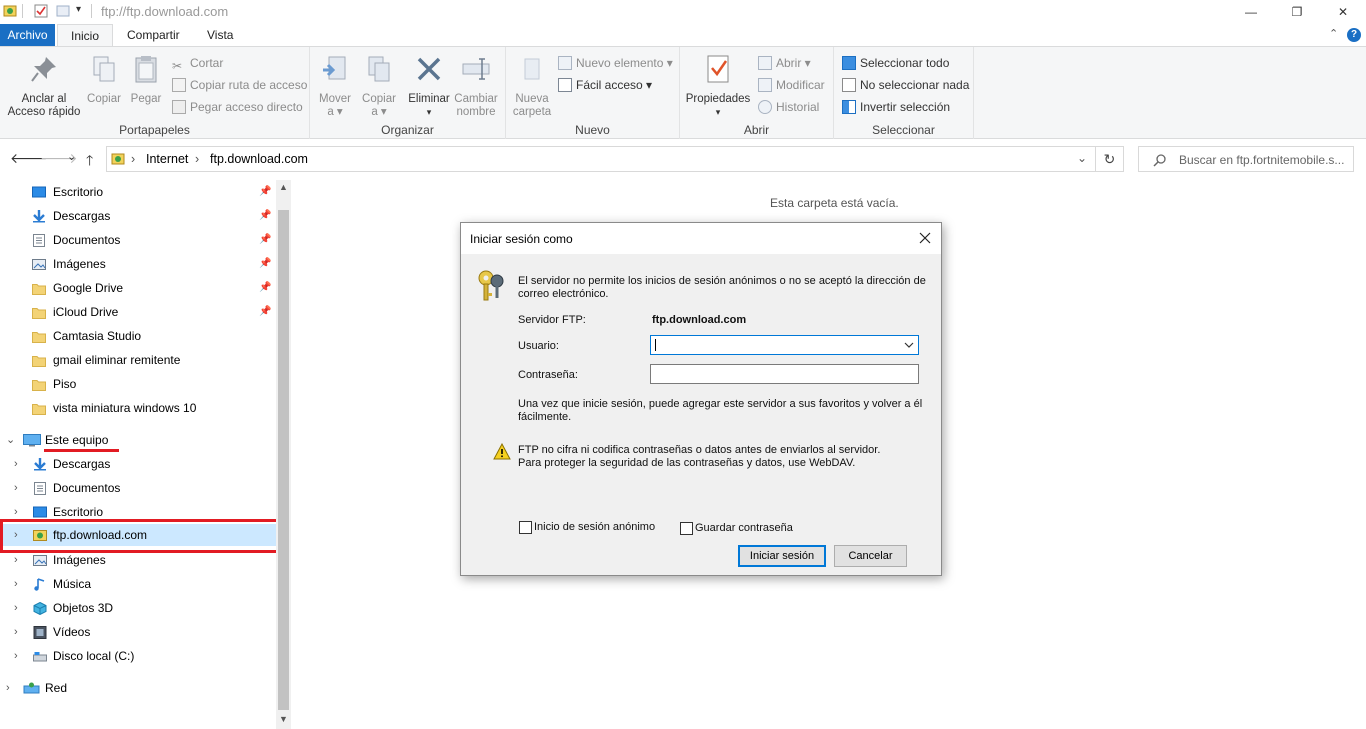 The height and width of the screenshot is (729, 1366). Describe the element at coordinates (788, 107) in the screenshot. I see `history-button: Historial` at that location.